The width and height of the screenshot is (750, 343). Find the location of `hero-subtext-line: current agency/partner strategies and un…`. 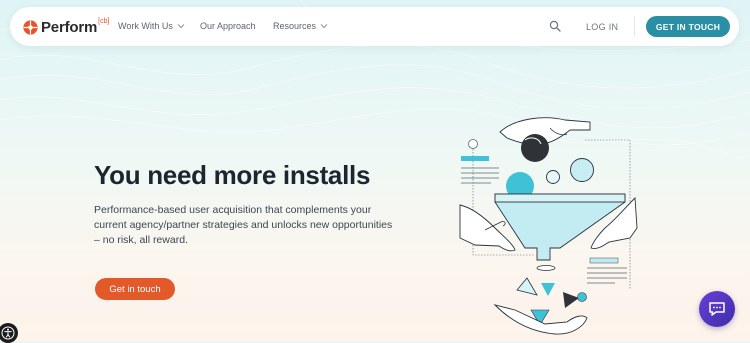

hero-subtext-line: current agency/partner strategies and un… is located at coordinates (243, 225).